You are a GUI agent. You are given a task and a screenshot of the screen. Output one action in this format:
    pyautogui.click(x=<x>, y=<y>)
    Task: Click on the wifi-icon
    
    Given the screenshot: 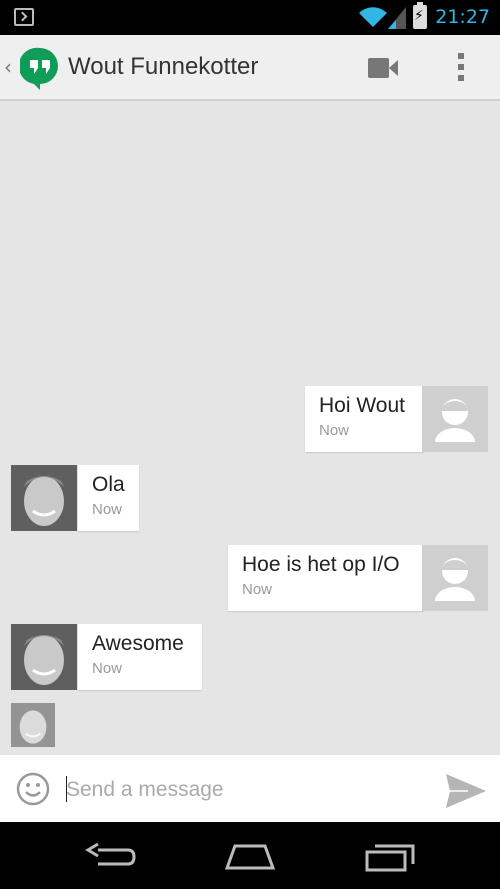 What is the action you would take?
    pyautogui.click(x=373, y=17)
    